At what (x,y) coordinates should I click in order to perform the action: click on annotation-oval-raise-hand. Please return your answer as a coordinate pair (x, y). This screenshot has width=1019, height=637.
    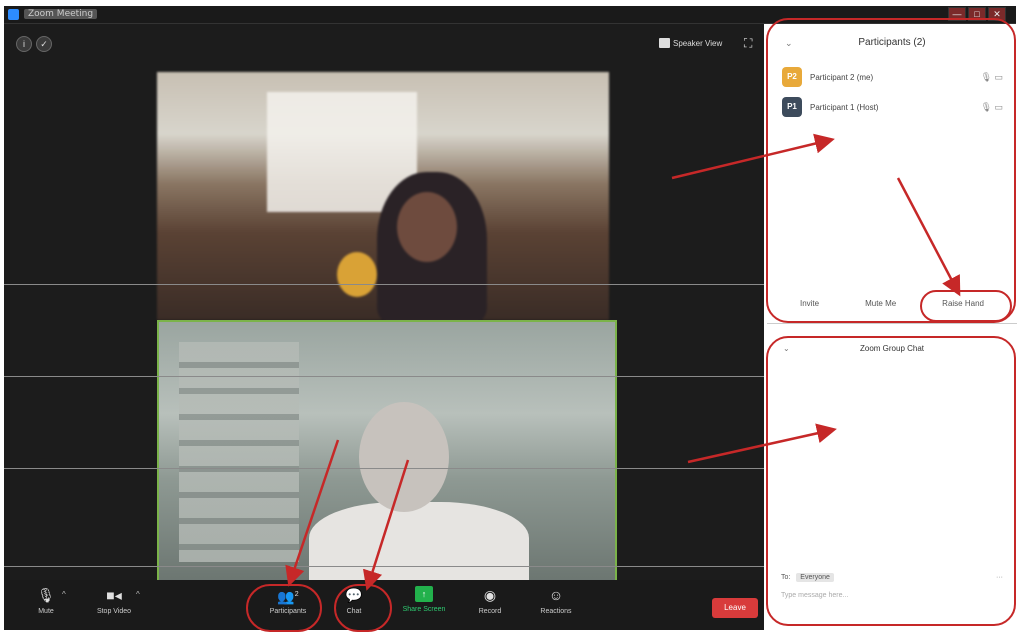
    Looking at the image, I should click on (966, 306).